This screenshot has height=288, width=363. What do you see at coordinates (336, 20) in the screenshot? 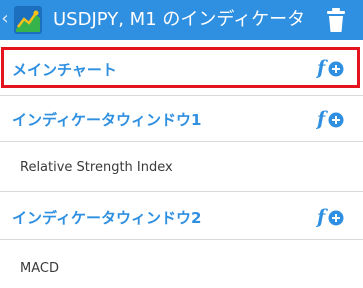
I see `trash-icon` at bounding box center [336, 20].